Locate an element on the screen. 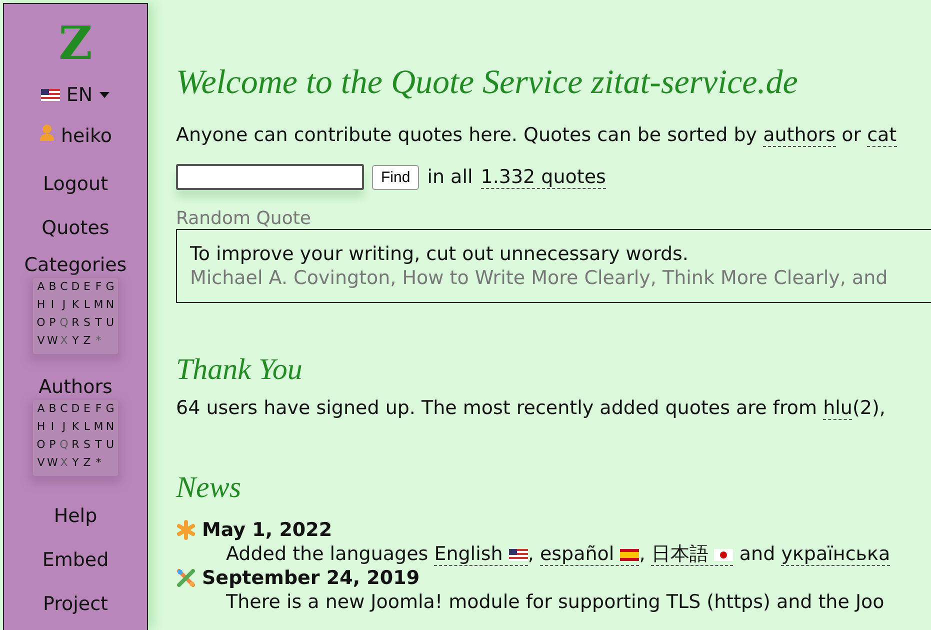 The height and width of the screenshot is (630, 931). link: English is located at coordinates (481, 554).